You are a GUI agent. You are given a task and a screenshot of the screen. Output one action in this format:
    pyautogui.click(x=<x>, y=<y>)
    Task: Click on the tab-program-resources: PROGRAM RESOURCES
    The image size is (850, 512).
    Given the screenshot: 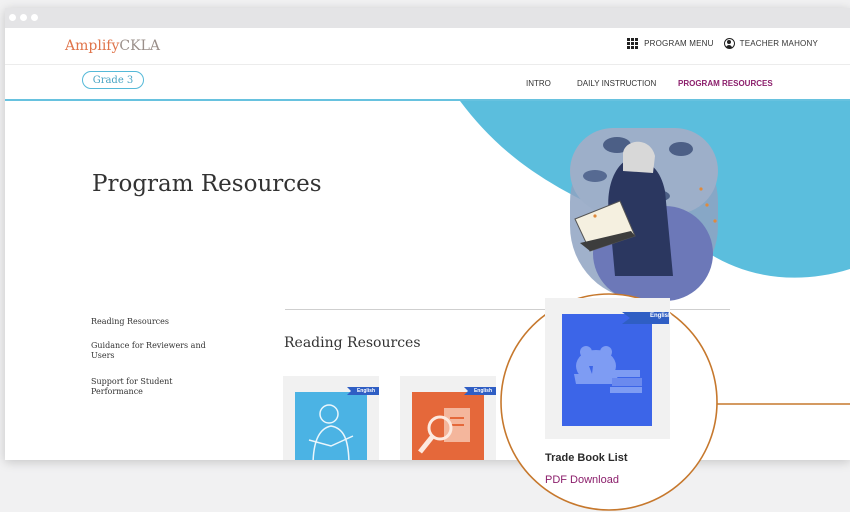 What is the action you would take?
    pyautogui.click(x=725, y=83)
    